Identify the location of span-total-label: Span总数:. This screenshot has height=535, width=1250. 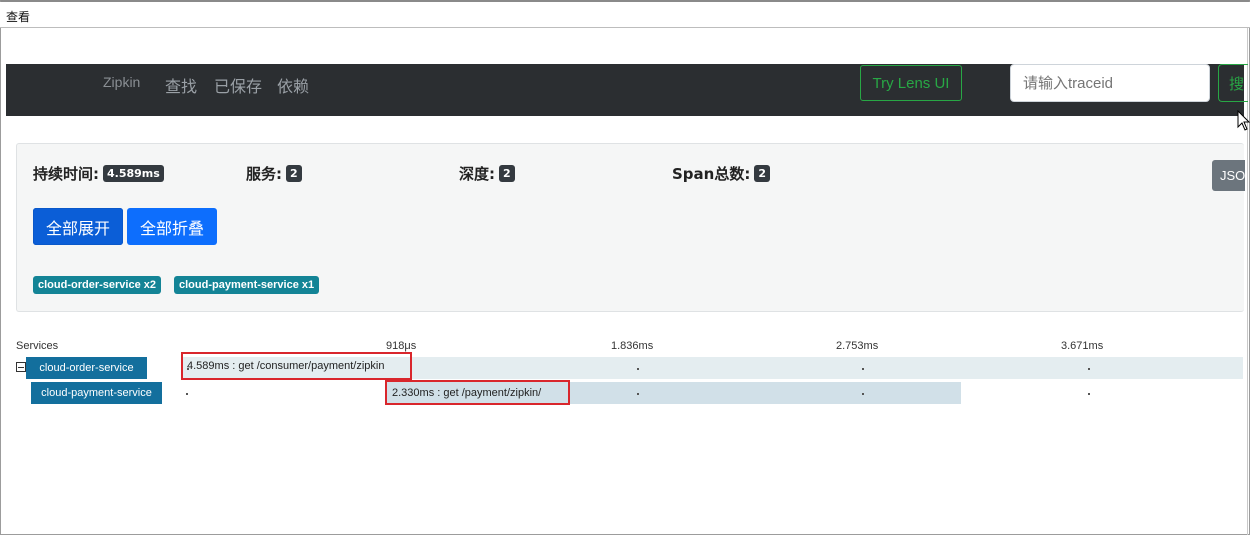
(711, 174).